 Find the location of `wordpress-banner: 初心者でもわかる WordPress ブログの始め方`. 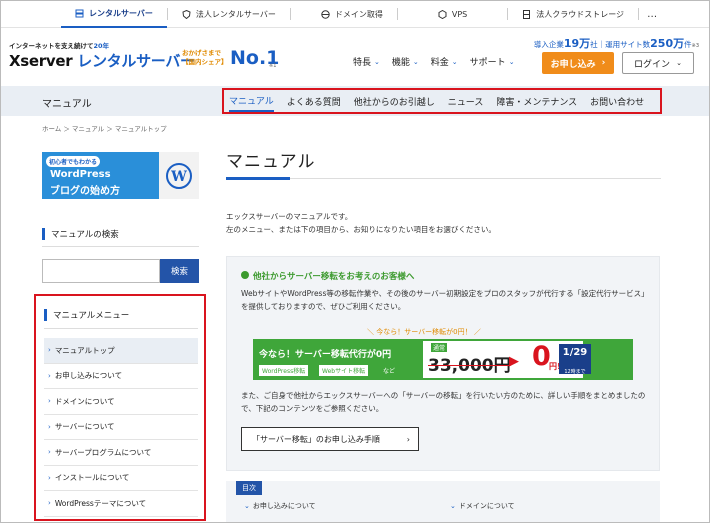

wordpress-banner: 初心者でもわかる WordPress ブログの始め方 is located at coordinates (100, 175).